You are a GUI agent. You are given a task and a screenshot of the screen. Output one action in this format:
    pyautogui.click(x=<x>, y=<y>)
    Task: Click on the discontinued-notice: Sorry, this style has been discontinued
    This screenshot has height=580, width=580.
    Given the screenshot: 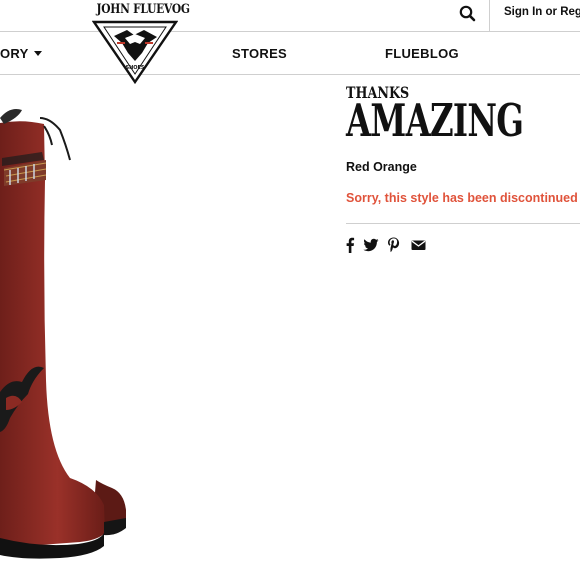 What is the action you would take?
    pyautogui.click(x=462, y=198)
    